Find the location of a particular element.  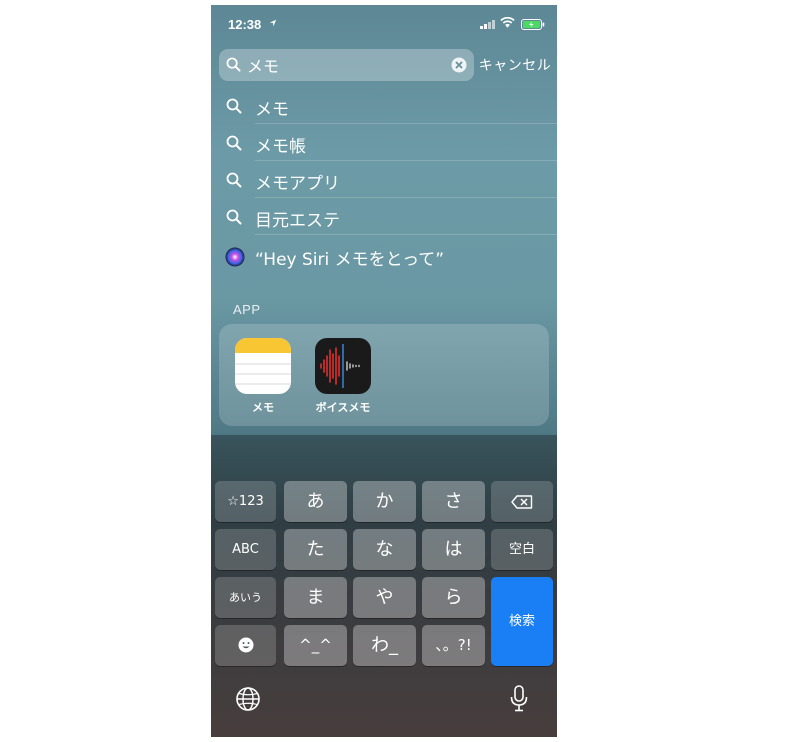

emoji-icon is located at coordinates (245, 645).